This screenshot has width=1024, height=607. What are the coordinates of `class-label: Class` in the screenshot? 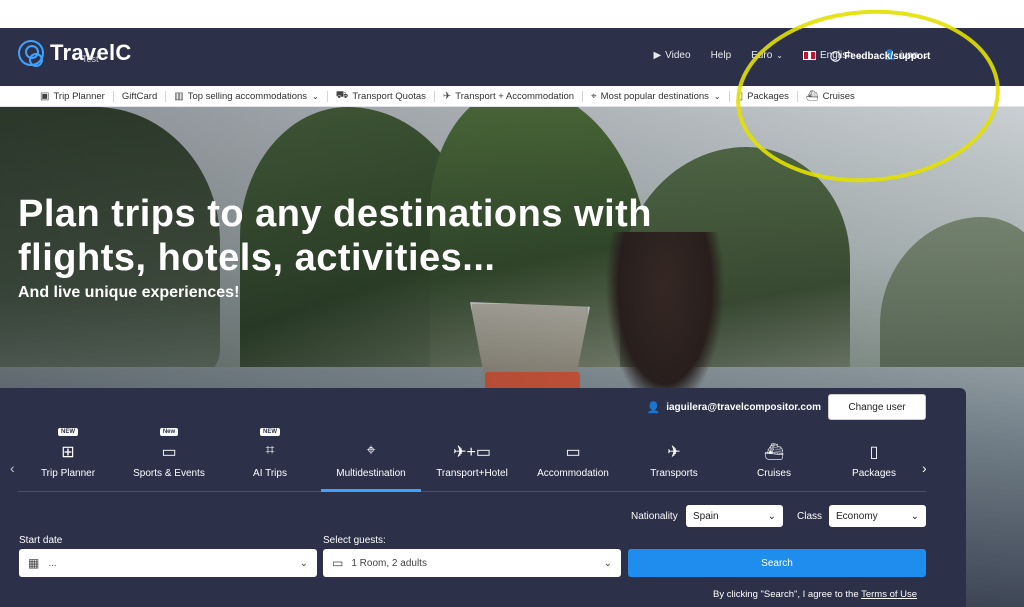 It's located at (810, 516).